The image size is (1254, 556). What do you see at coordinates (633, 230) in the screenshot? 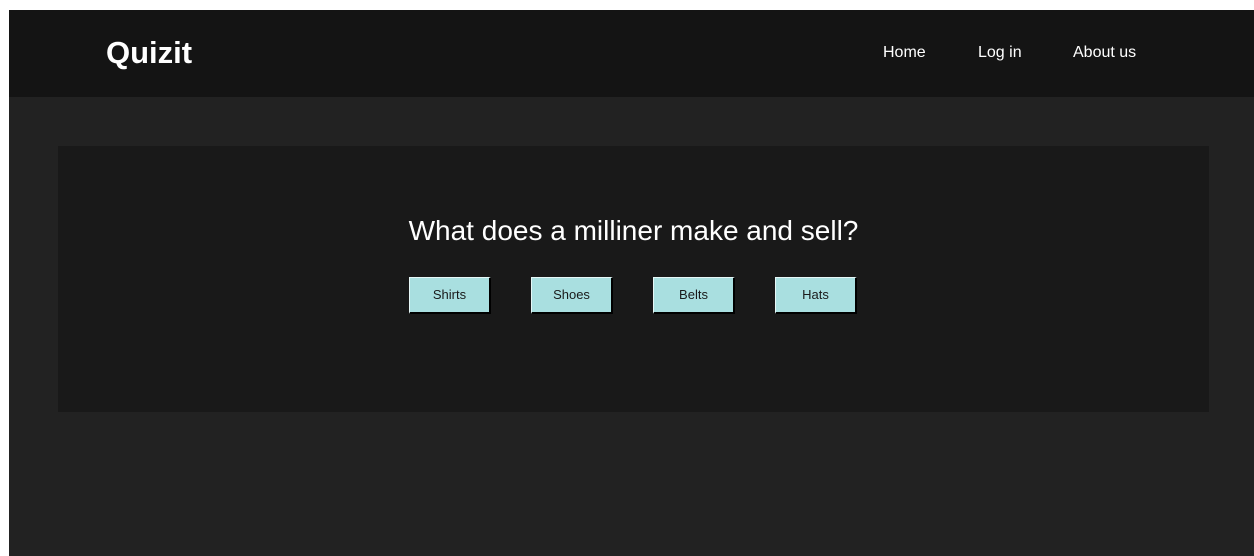
I see `quiz-question: What does a milliner make and sell?` at bounding box center [633, 230].